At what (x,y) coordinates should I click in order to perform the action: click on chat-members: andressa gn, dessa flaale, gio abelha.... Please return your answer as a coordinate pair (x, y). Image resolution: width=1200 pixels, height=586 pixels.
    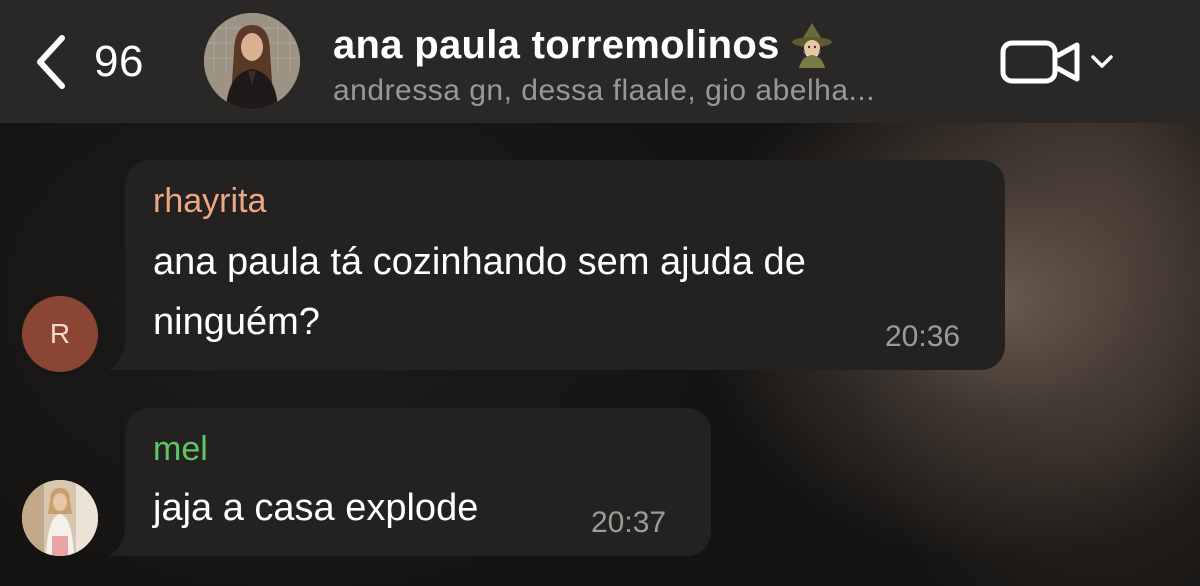
    Looking at the image, I should click on (604, 91).